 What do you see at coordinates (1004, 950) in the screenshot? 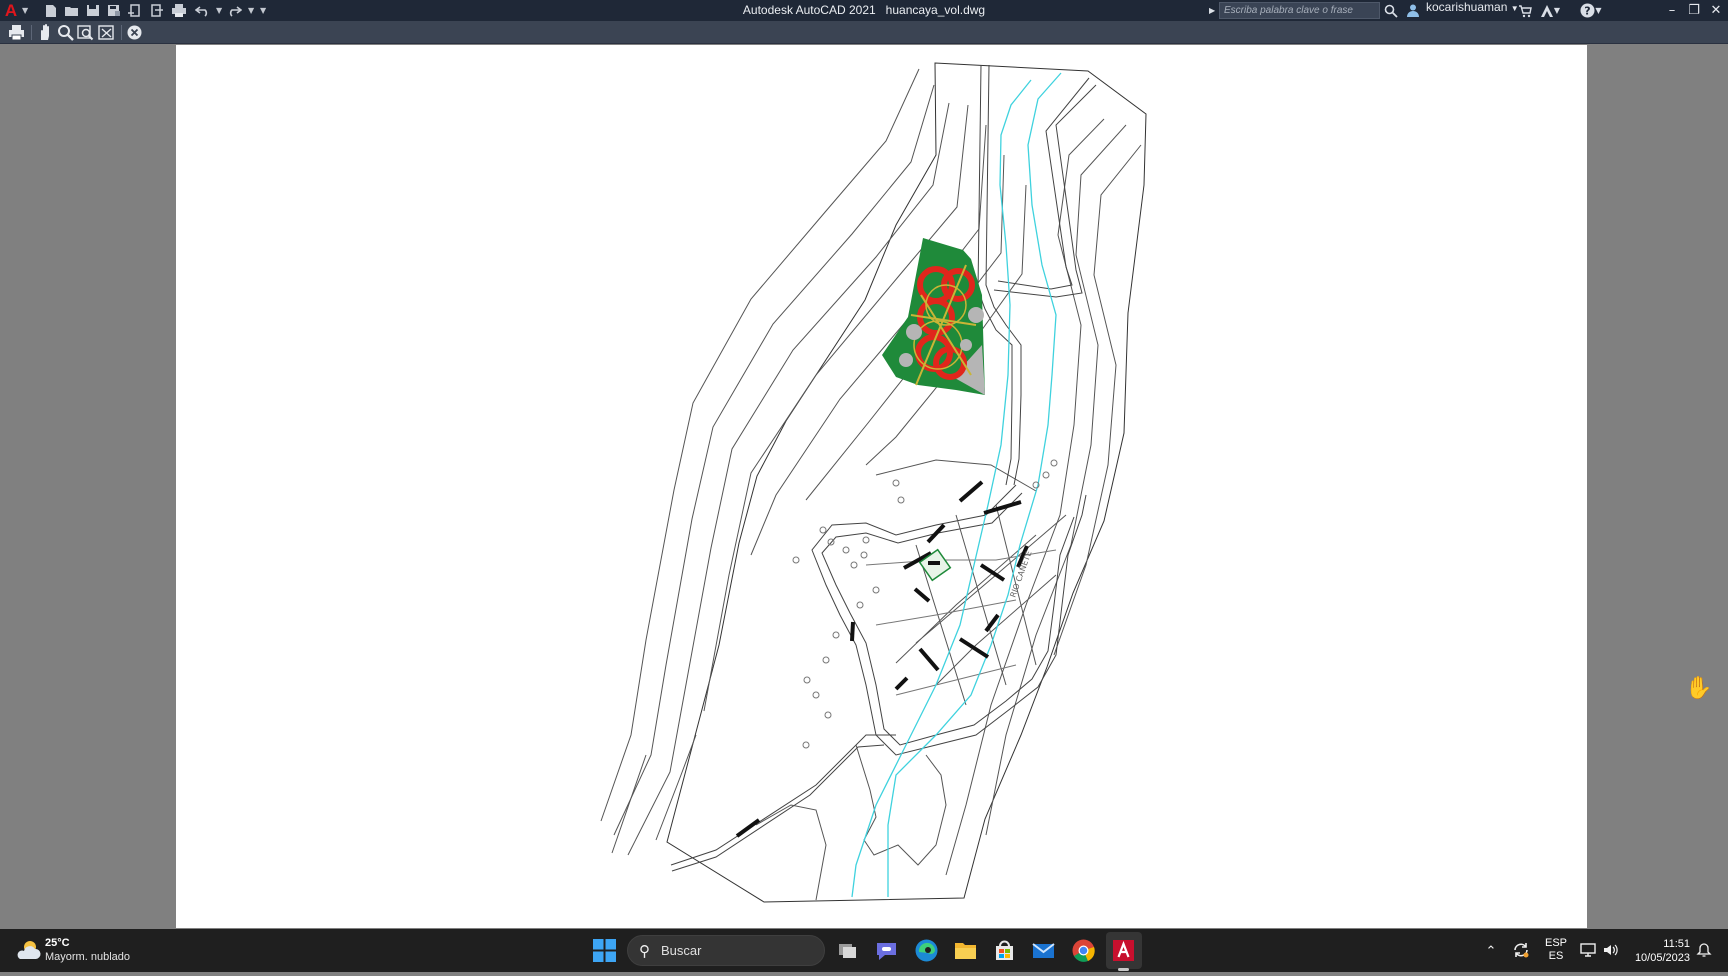
I see `microsoft-store-icon` at bounding box center [1004, 950].